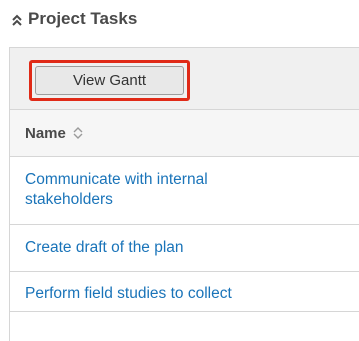 The height and width of the screenshot is (341, 359). I want to click on task-link: Create draft of the plan, so click(104, 247).